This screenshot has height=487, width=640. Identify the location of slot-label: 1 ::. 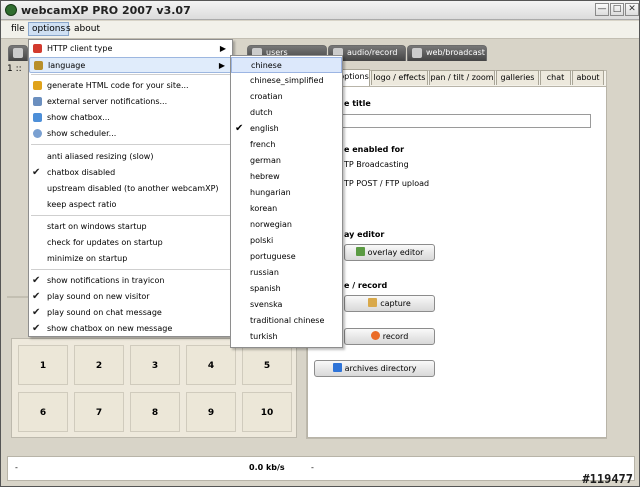
(14, 69).